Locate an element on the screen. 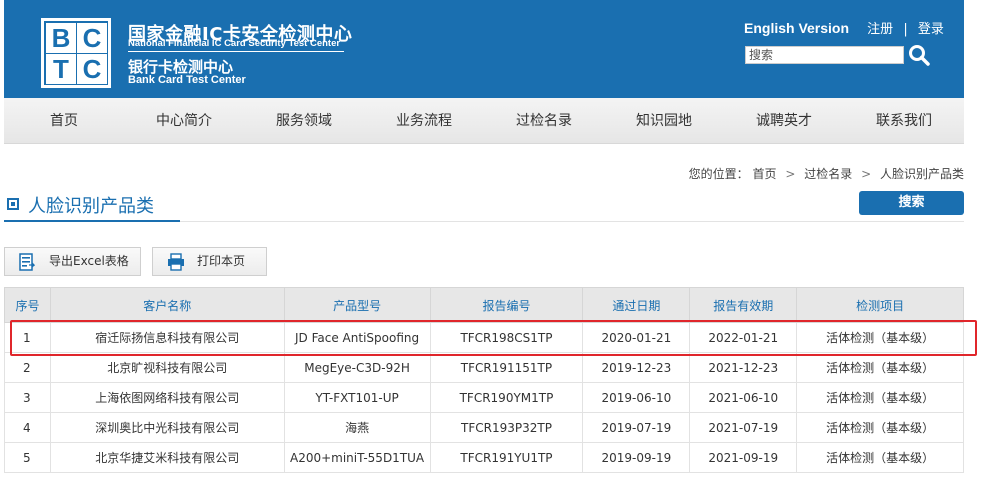 The width and height of the screenshot is (984, 497). search-icon is located at coordinates (919, 55).